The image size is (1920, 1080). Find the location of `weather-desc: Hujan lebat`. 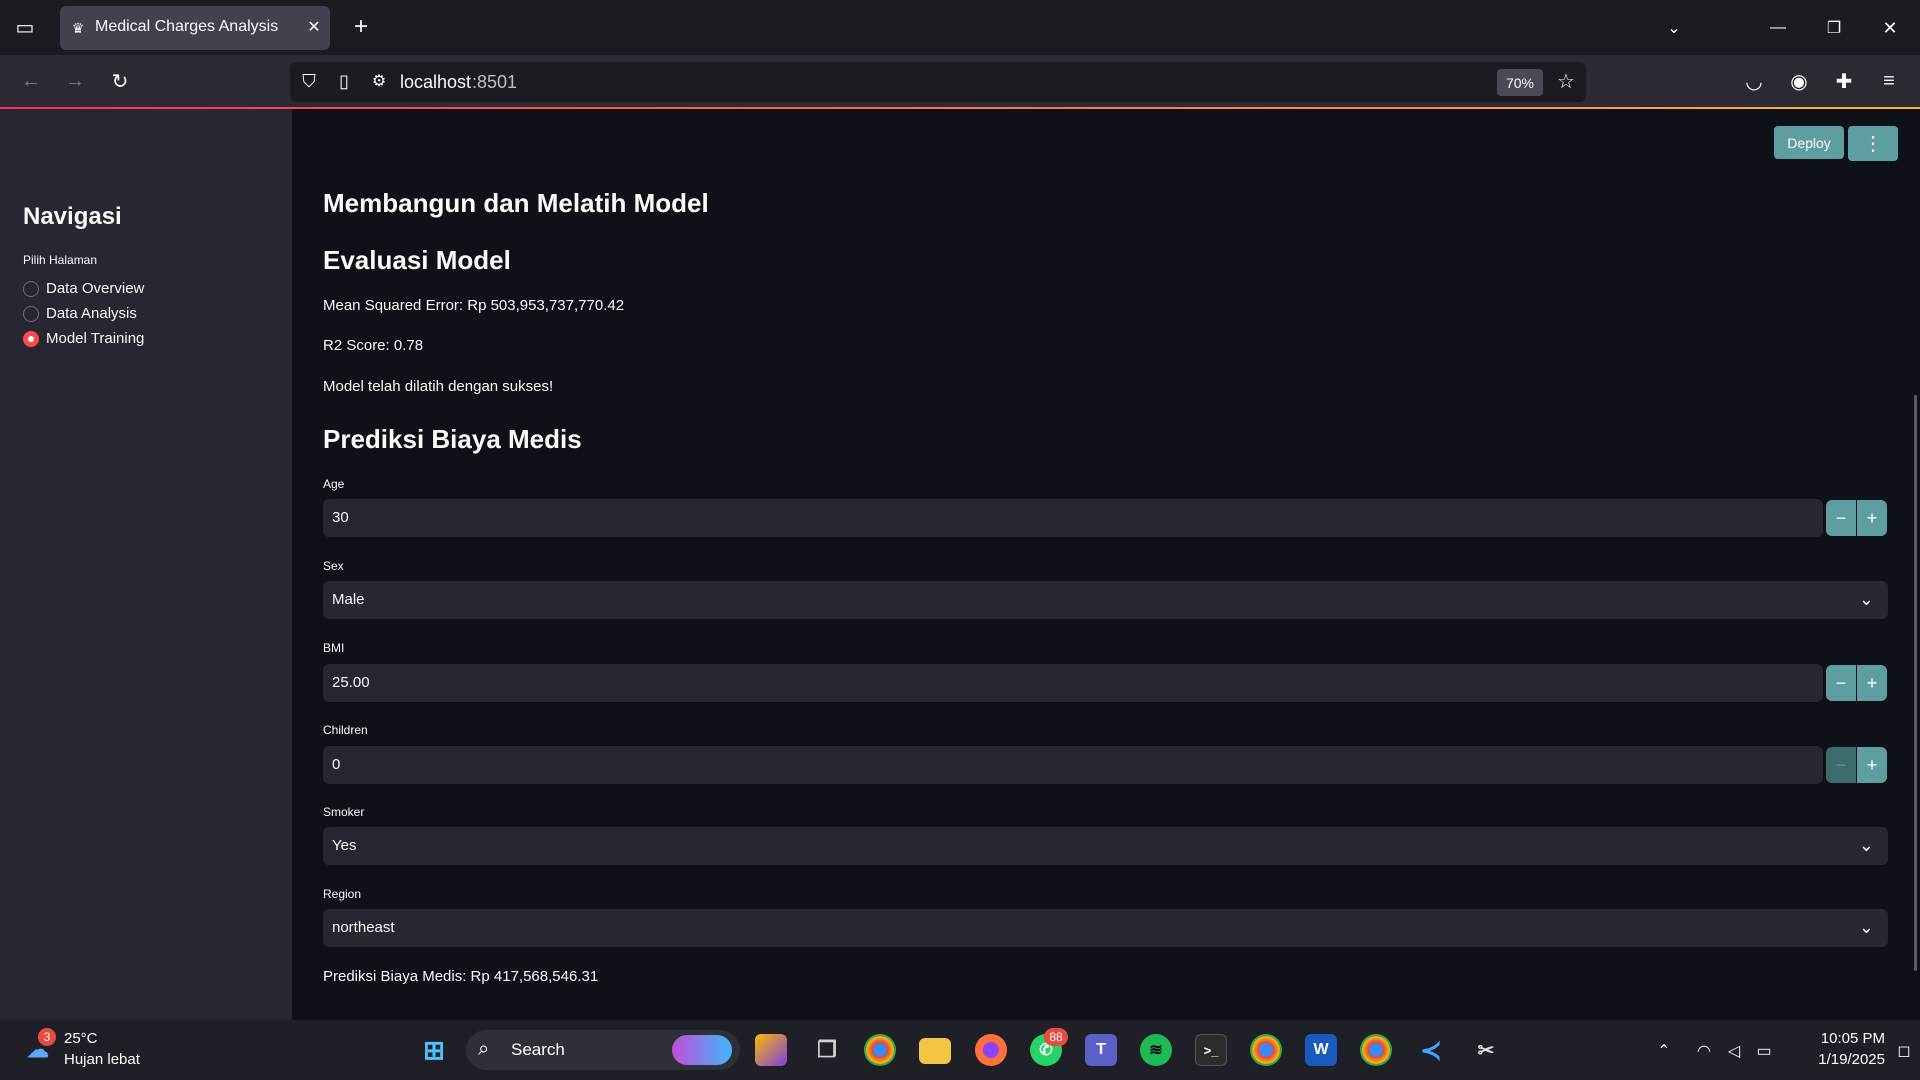

weather-desc: Hujan lebat is located at coordinates (102, 1059).